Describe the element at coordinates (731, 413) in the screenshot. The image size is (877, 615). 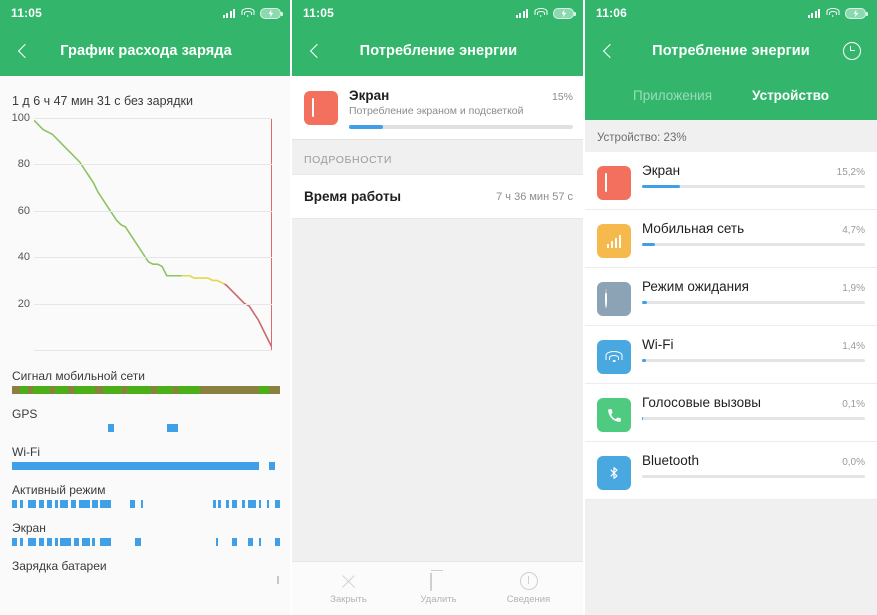
I see `list-item: Голосовые вызовы 0,1%` at that location.